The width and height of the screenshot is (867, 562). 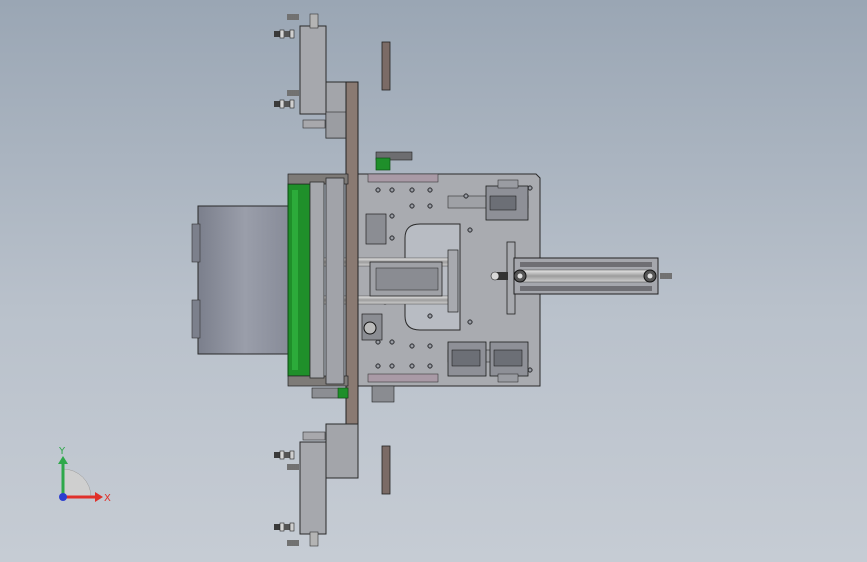 I want to click on motor-assembly, so click(x=270, y=280).